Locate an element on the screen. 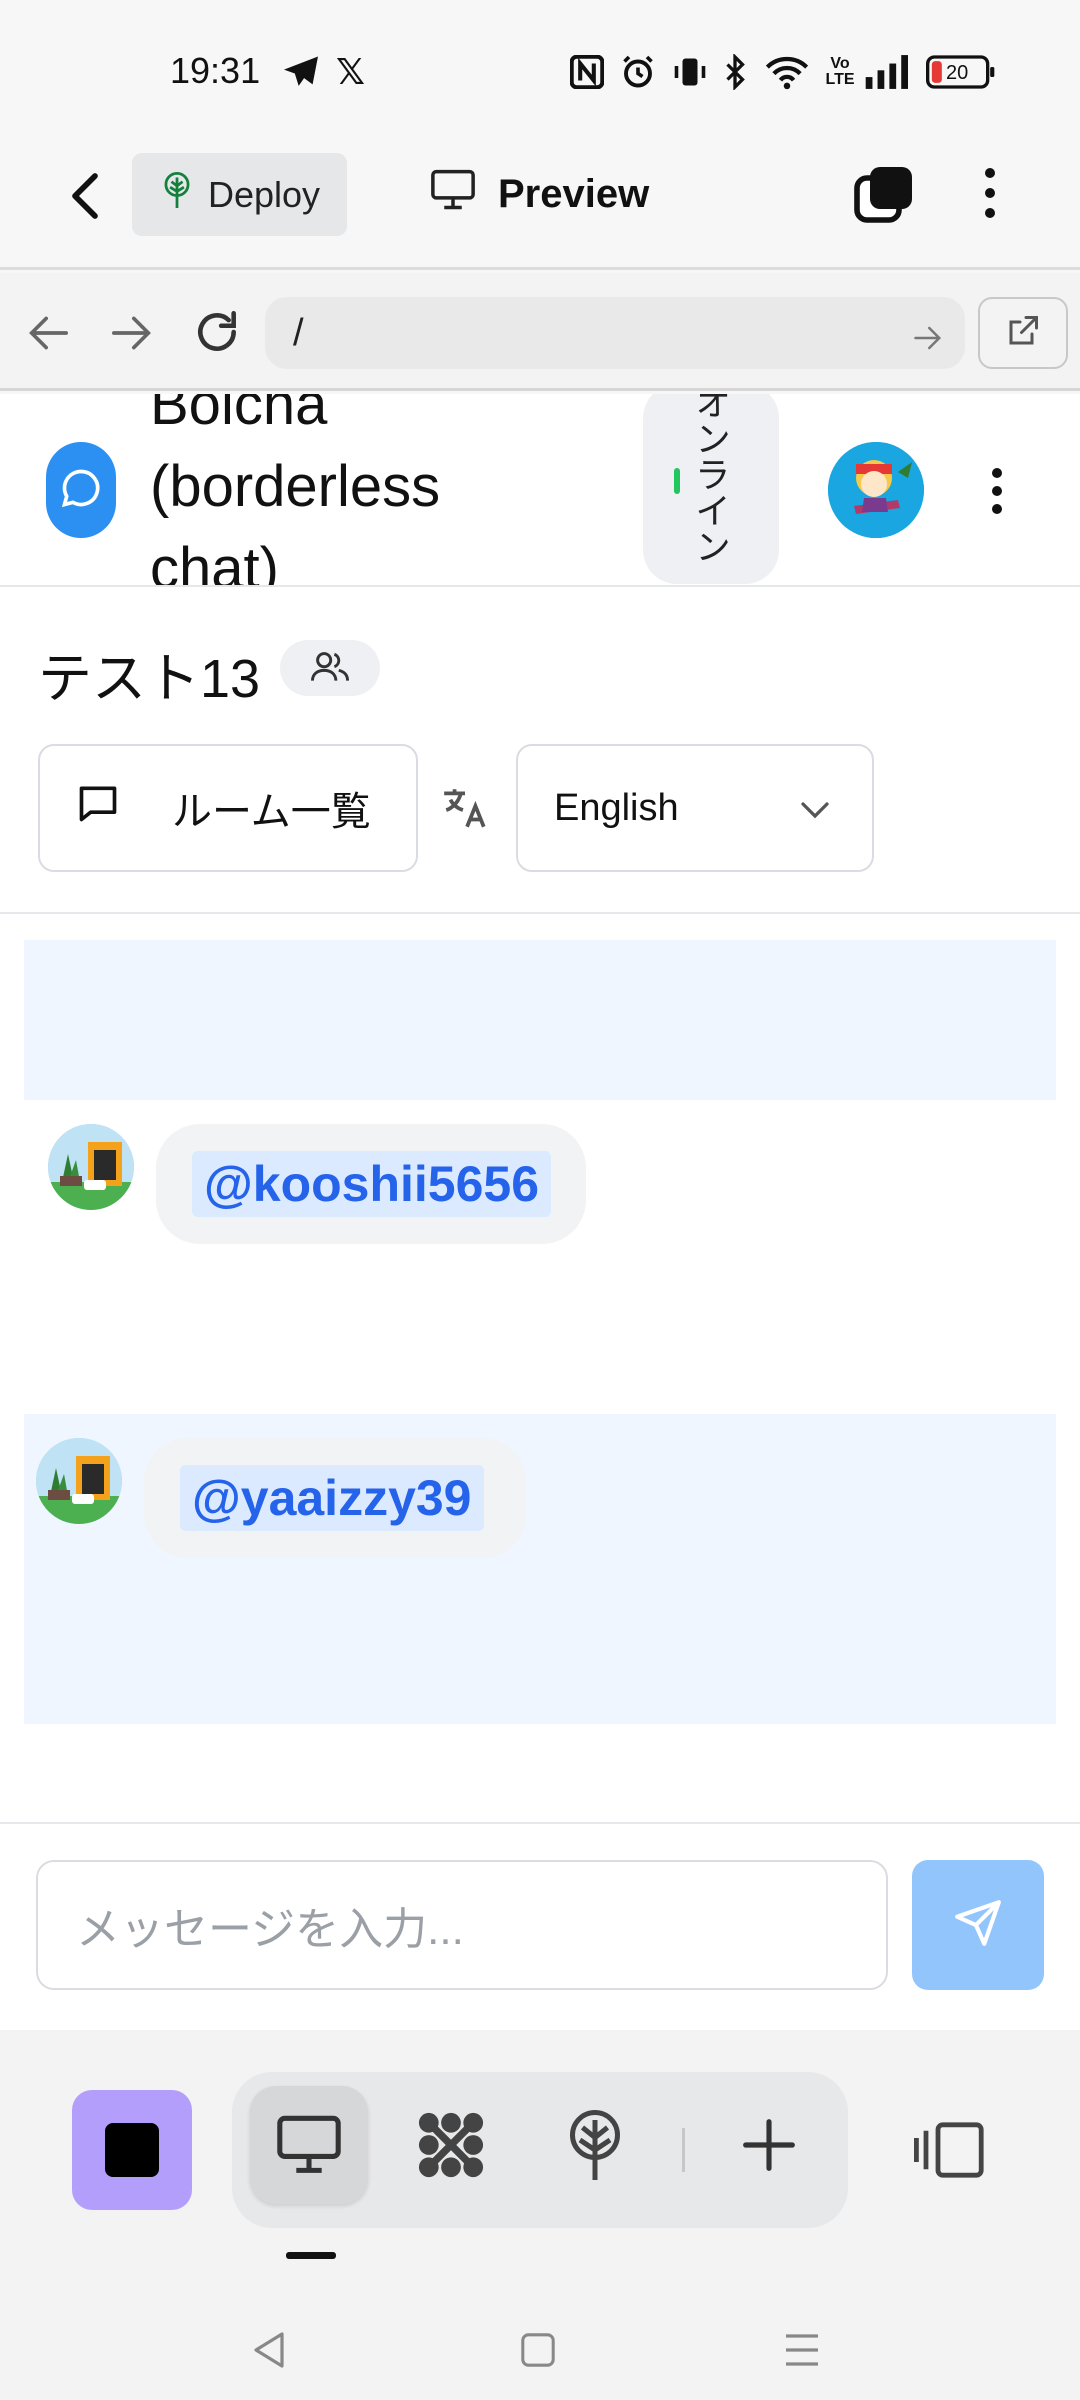 The width and height of the screenshot is (1080, 2400). dock-separator is located at coordinates (683, 2150).